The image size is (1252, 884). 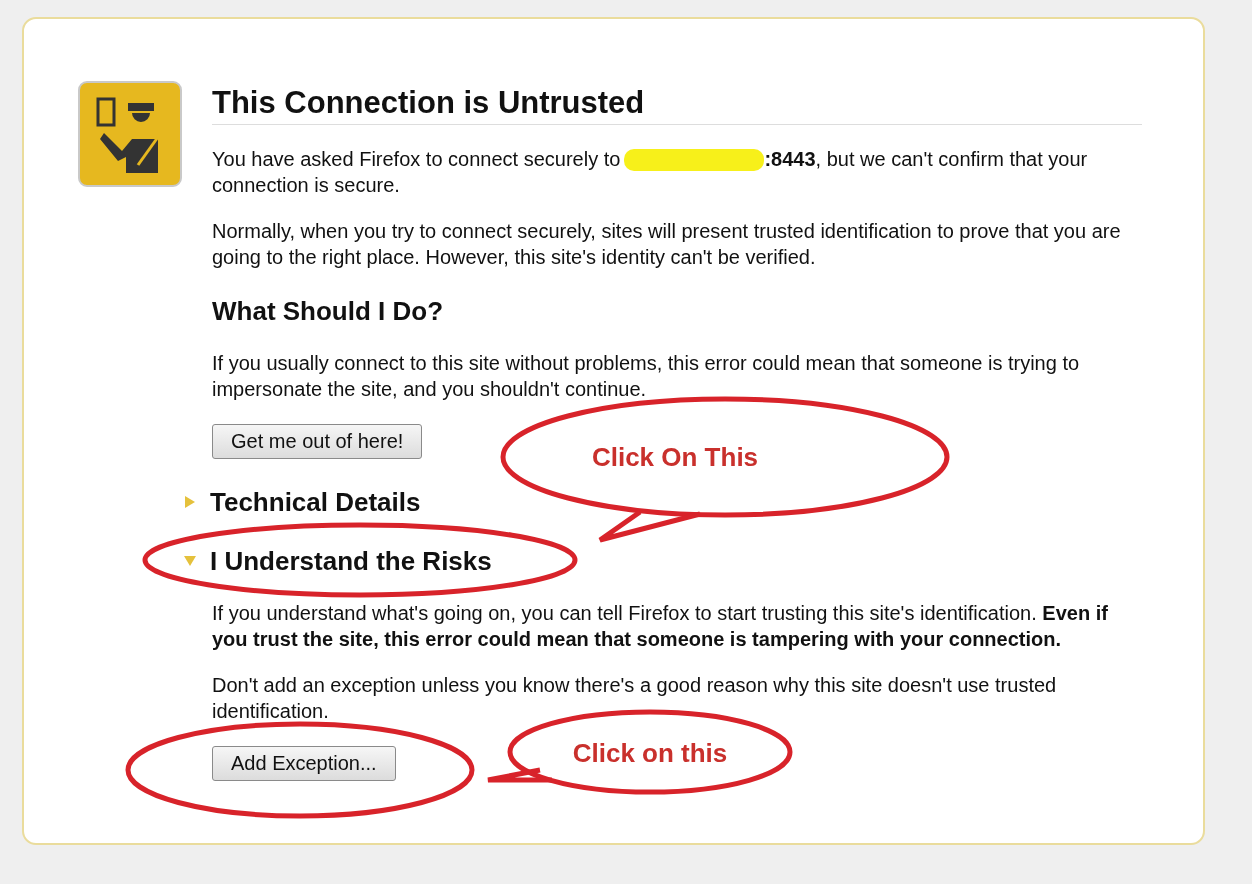 I want to click on expanded-triangle-icon, so click(x=190, y=561).